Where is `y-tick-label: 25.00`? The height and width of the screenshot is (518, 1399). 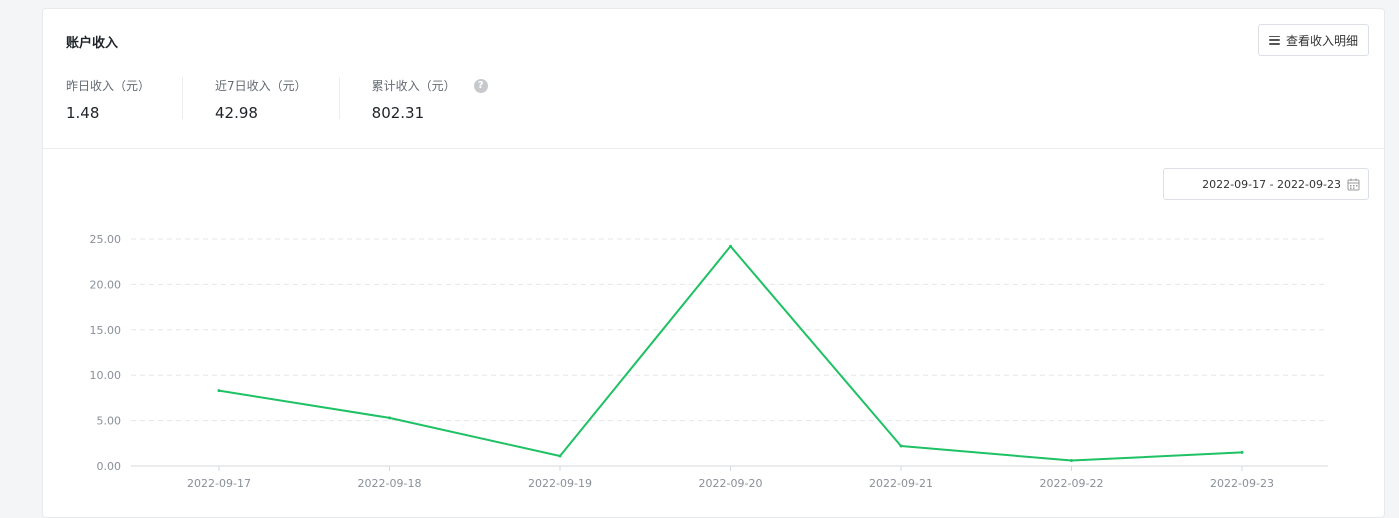 y-tick-label: 25.00 is located at coordinates (106, 239).